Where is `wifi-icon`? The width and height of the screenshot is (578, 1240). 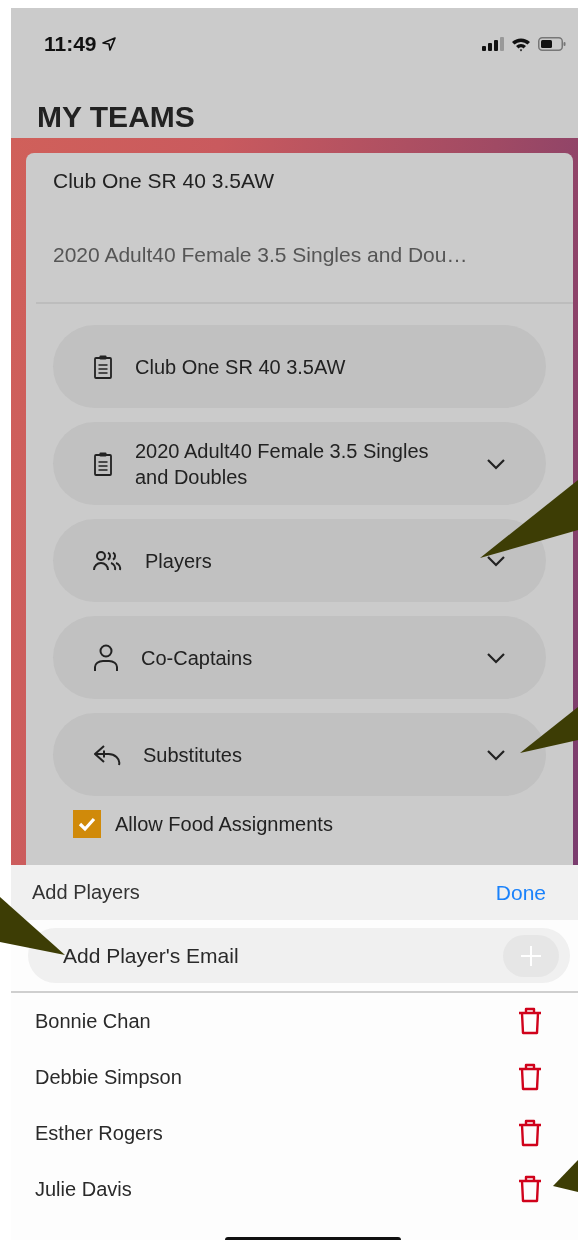 wifi-icon is located at coordinates (521, 44).